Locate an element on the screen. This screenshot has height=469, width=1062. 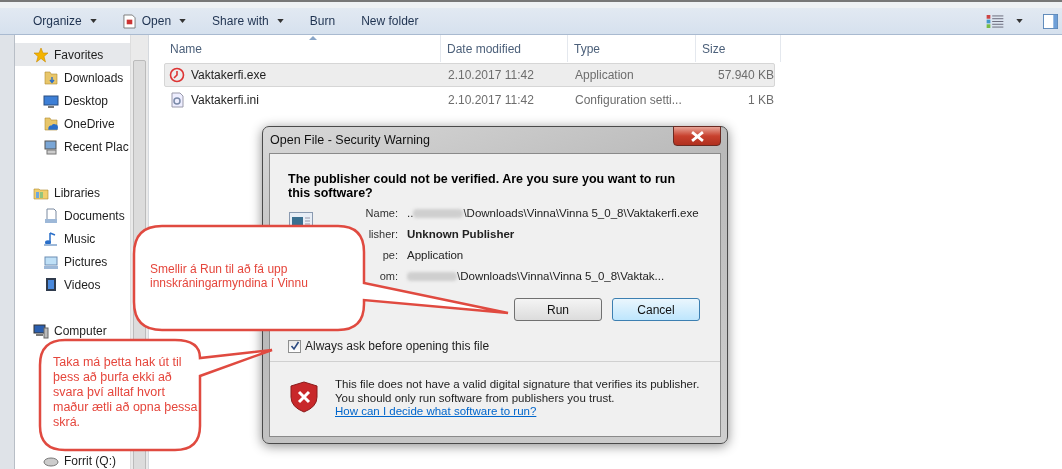
toolbar-button: New folder is located at coordinates (390, 21).